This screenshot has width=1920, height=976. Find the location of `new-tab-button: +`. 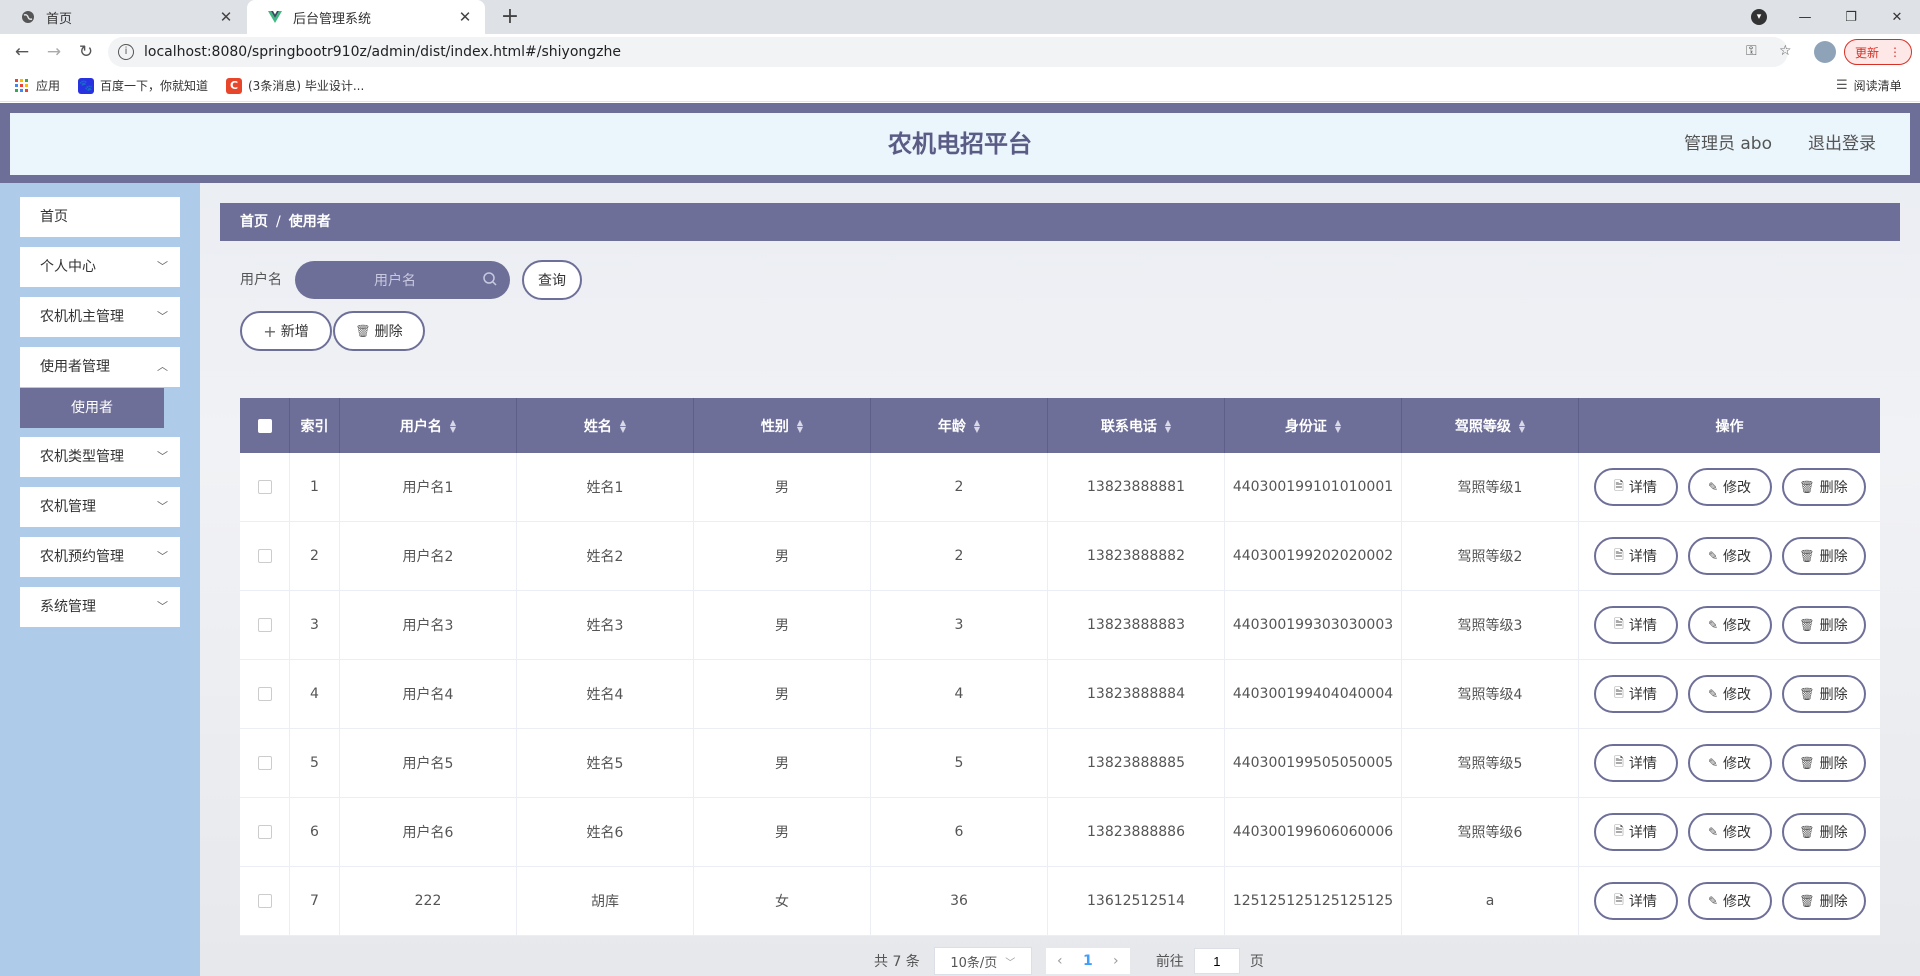

new-tab-button: + is located at coordinates (510, 17).